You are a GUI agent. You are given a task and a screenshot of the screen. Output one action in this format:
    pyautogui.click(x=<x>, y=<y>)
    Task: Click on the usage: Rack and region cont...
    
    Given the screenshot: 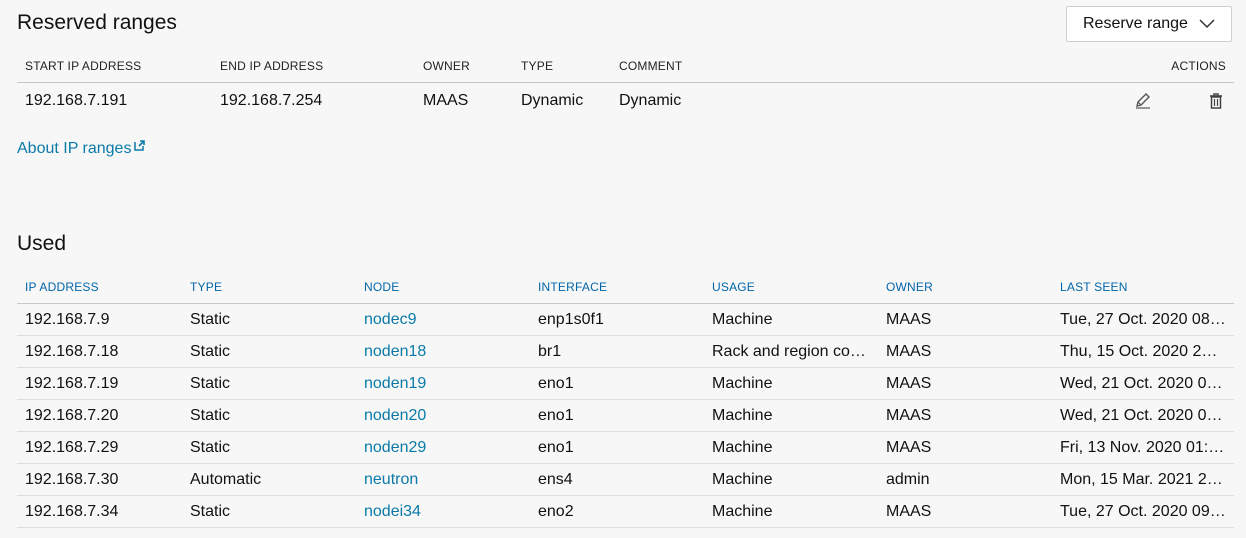 What is the action you would take?
    pyautogui.click(x=791, y=351)
    